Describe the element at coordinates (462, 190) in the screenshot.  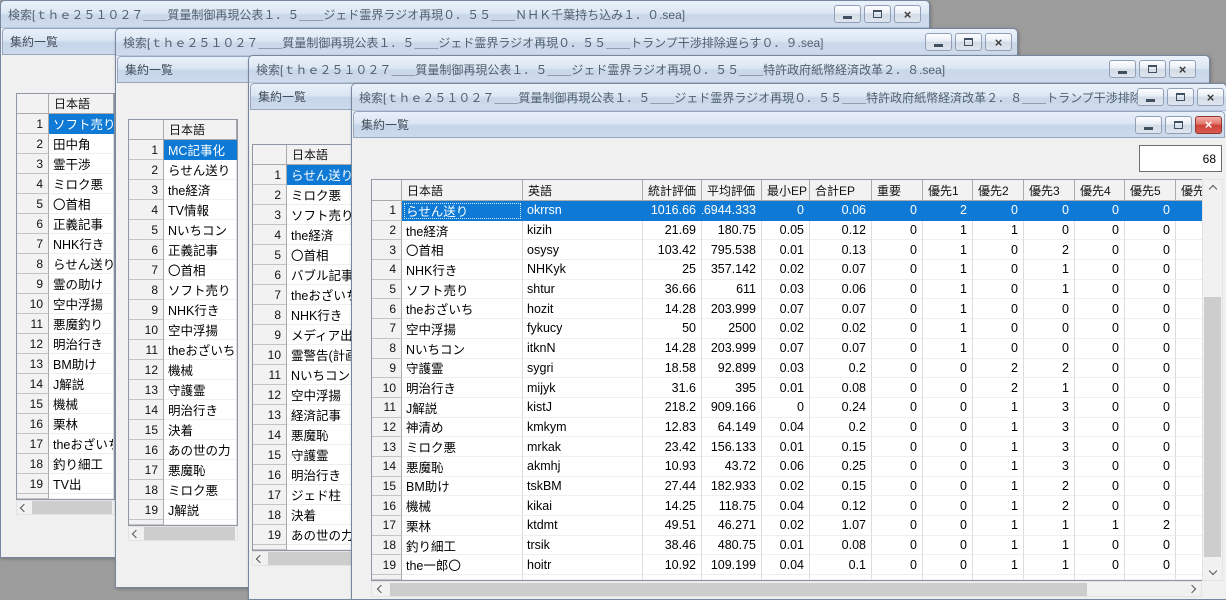
I see `column-header: 日本語` at that location.